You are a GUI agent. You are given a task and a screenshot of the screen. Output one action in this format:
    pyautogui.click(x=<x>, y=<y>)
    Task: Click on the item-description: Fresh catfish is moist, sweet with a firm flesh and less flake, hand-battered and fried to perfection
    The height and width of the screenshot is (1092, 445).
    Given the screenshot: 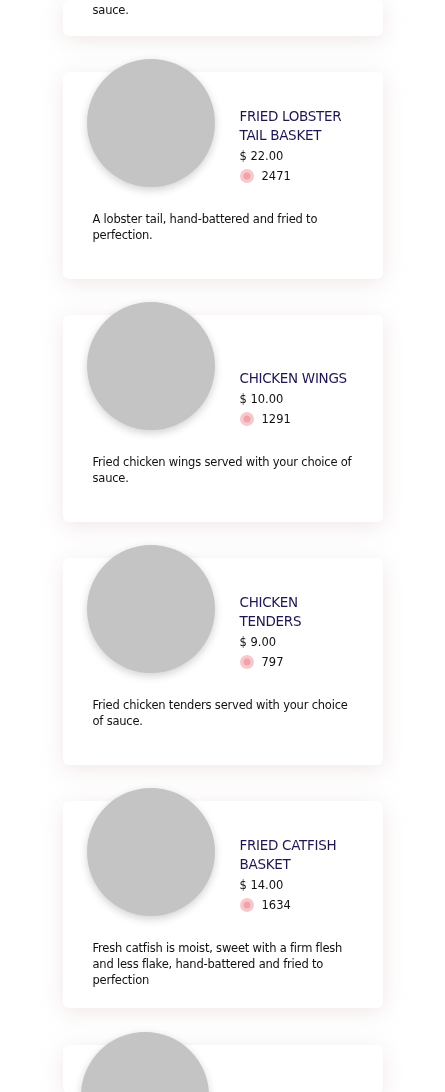 What is the action you would take?
    pyautogui.click(x=218, y=964)
    